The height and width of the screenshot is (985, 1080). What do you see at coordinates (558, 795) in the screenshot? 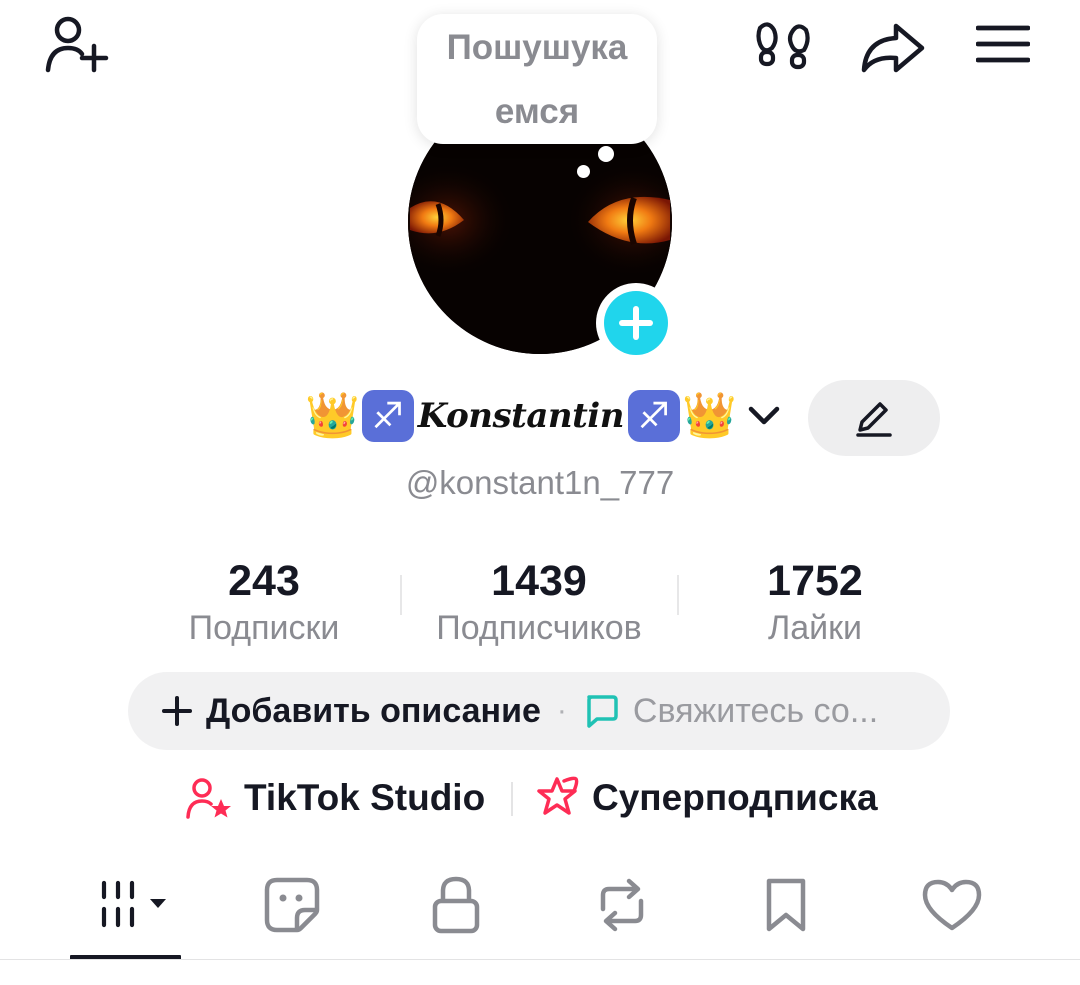
I see `rocket-star-icon` at bounding box center [558, 795].